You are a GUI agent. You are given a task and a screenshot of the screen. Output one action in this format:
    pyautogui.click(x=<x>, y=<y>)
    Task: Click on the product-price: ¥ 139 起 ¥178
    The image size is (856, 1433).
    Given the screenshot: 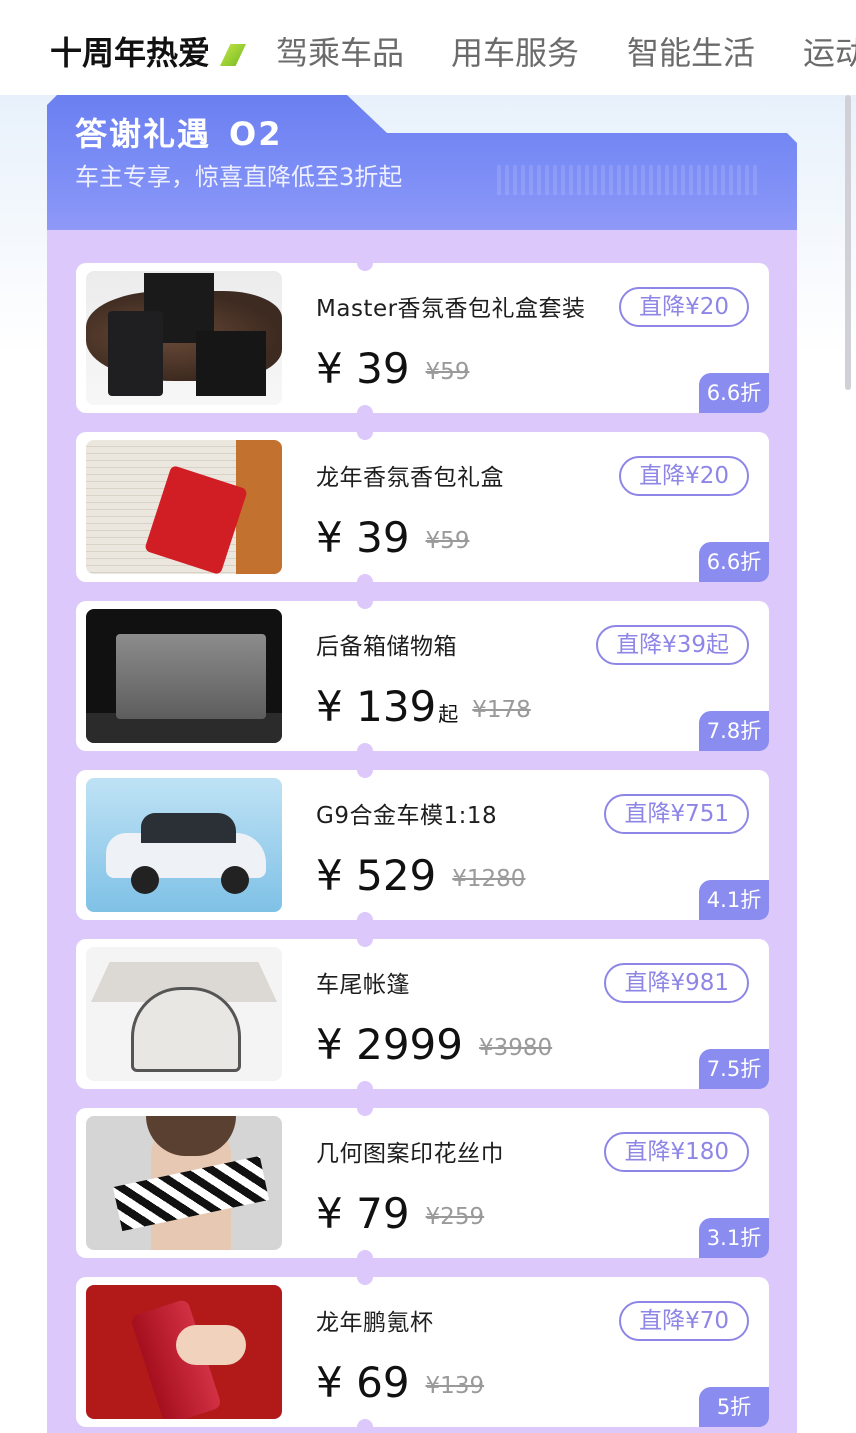 What is the action you would take?
    pyautogui.click(x=423, y=710)
    